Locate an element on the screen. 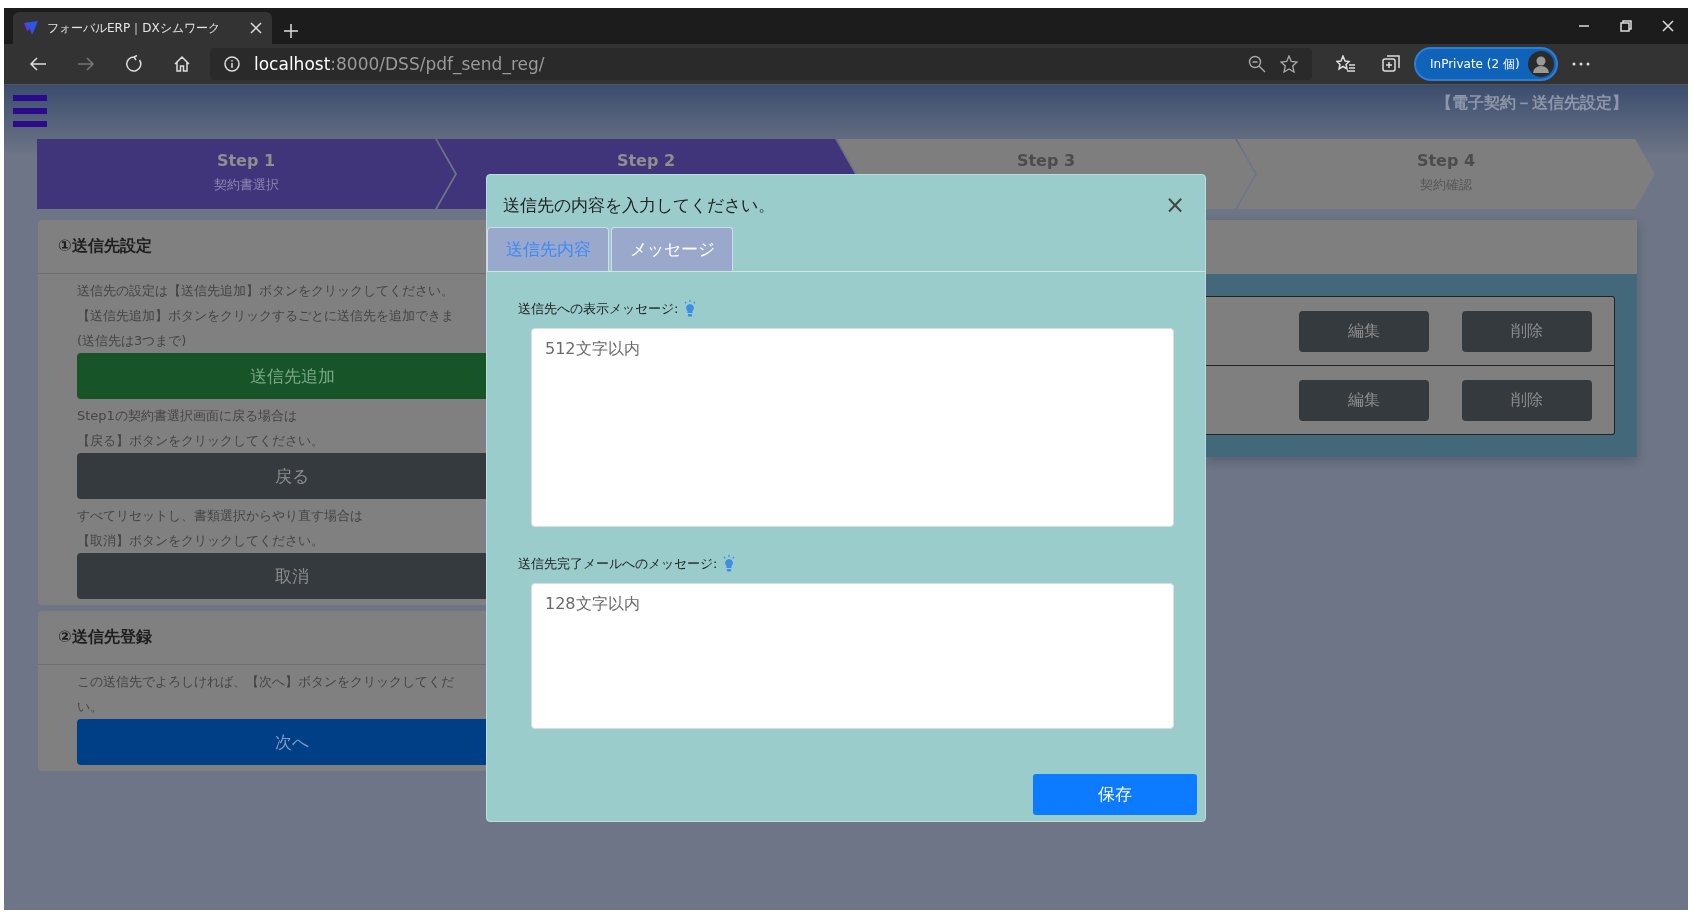 This screenshot has height=918, width=1693. tab: メッセージ is located at coordinates (672, 249).